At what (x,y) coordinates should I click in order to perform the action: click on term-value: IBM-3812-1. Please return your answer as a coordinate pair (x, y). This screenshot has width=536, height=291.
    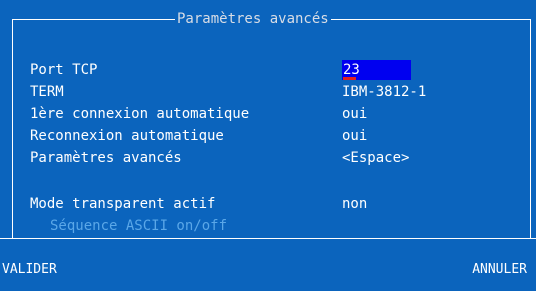
    Looking at the image, I should click on (384, 92).